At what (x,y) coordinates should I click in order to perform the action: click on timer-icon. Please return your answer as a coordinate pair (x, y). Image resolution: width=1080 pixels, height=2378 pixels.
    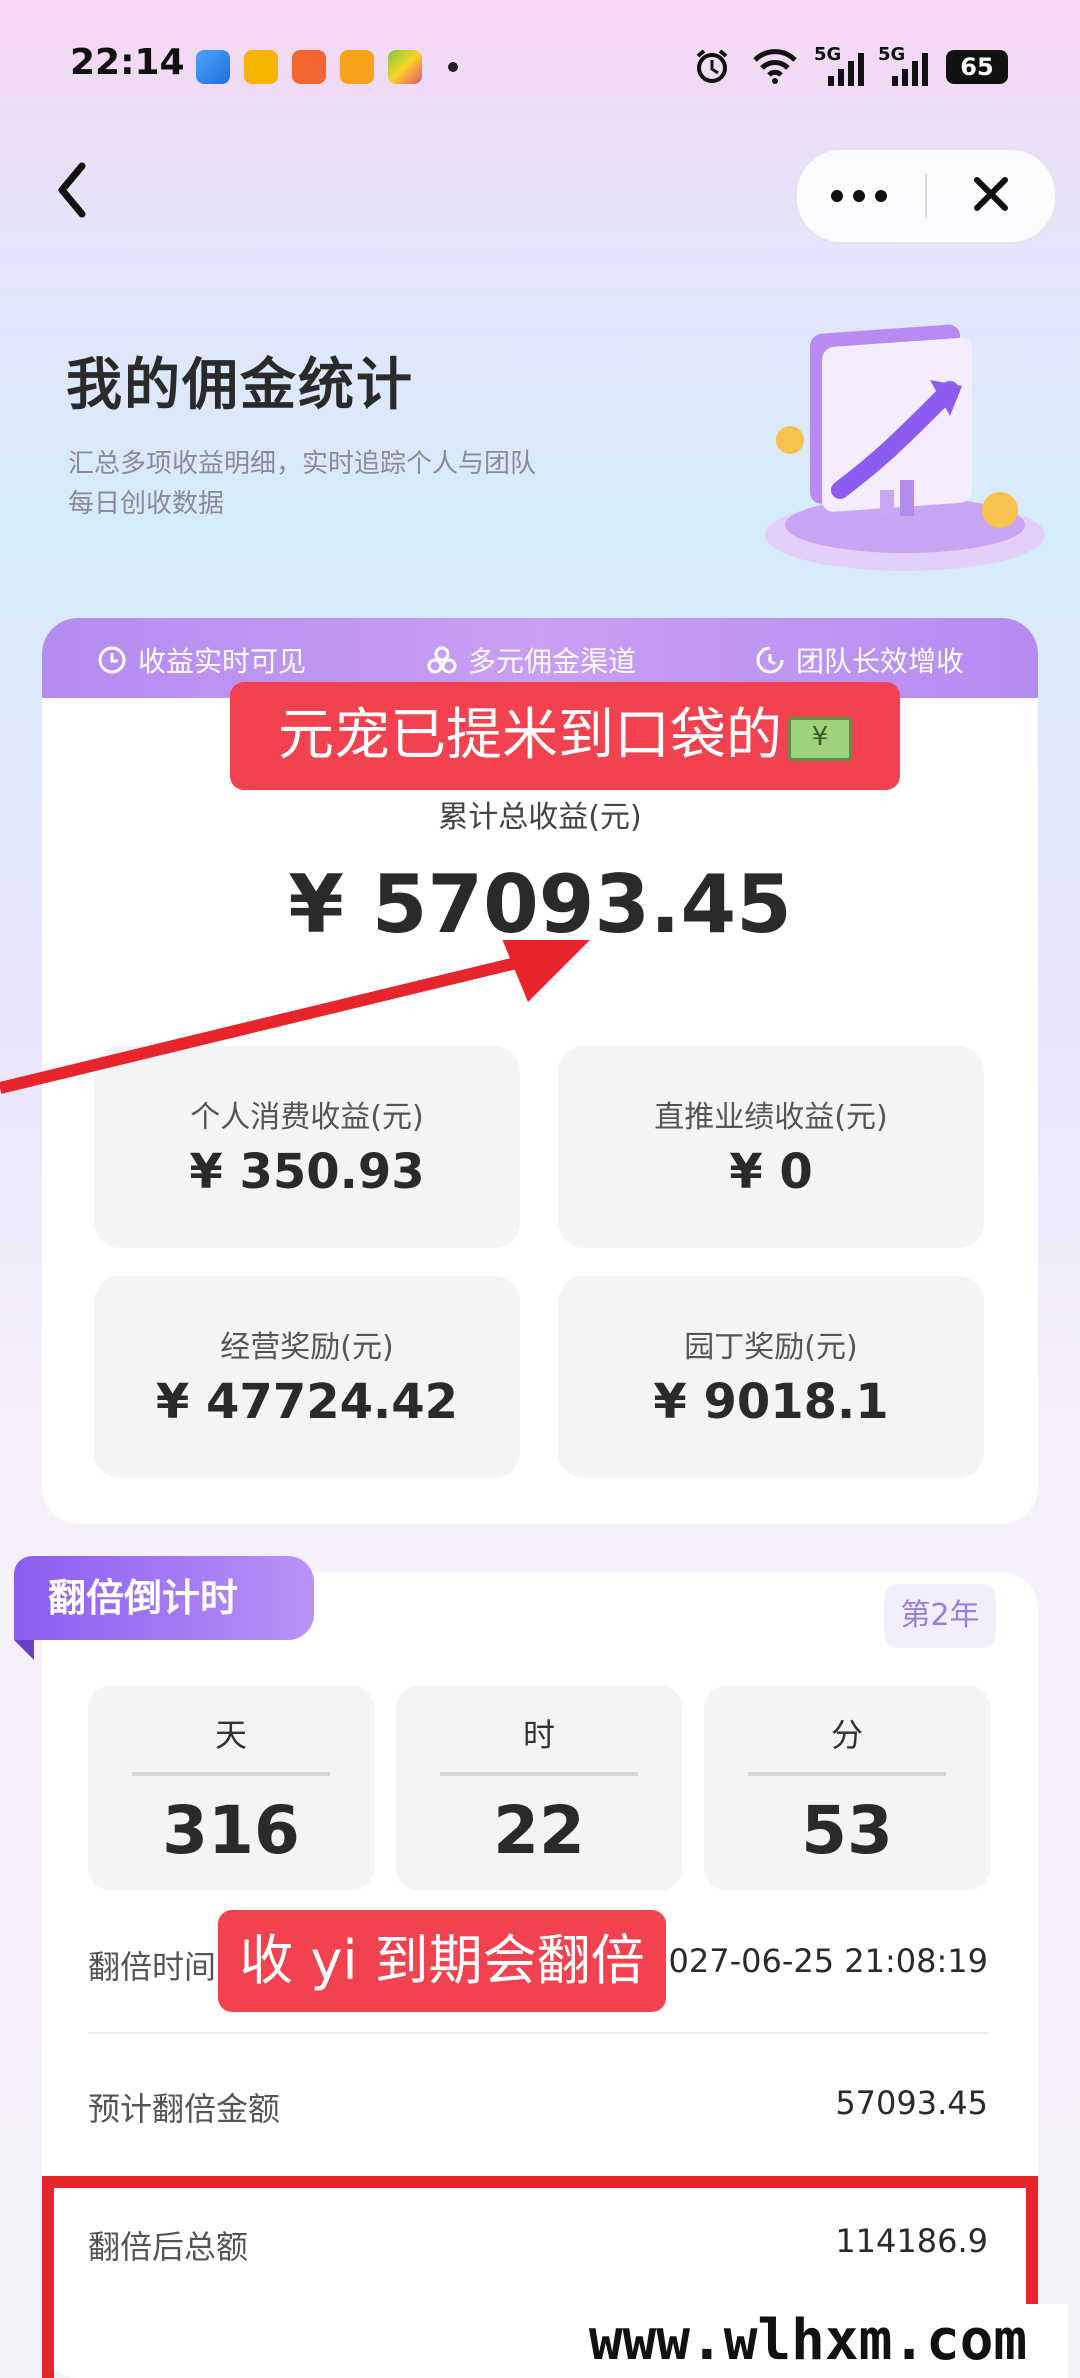
    Looking at the image, I should click on (770, 660).